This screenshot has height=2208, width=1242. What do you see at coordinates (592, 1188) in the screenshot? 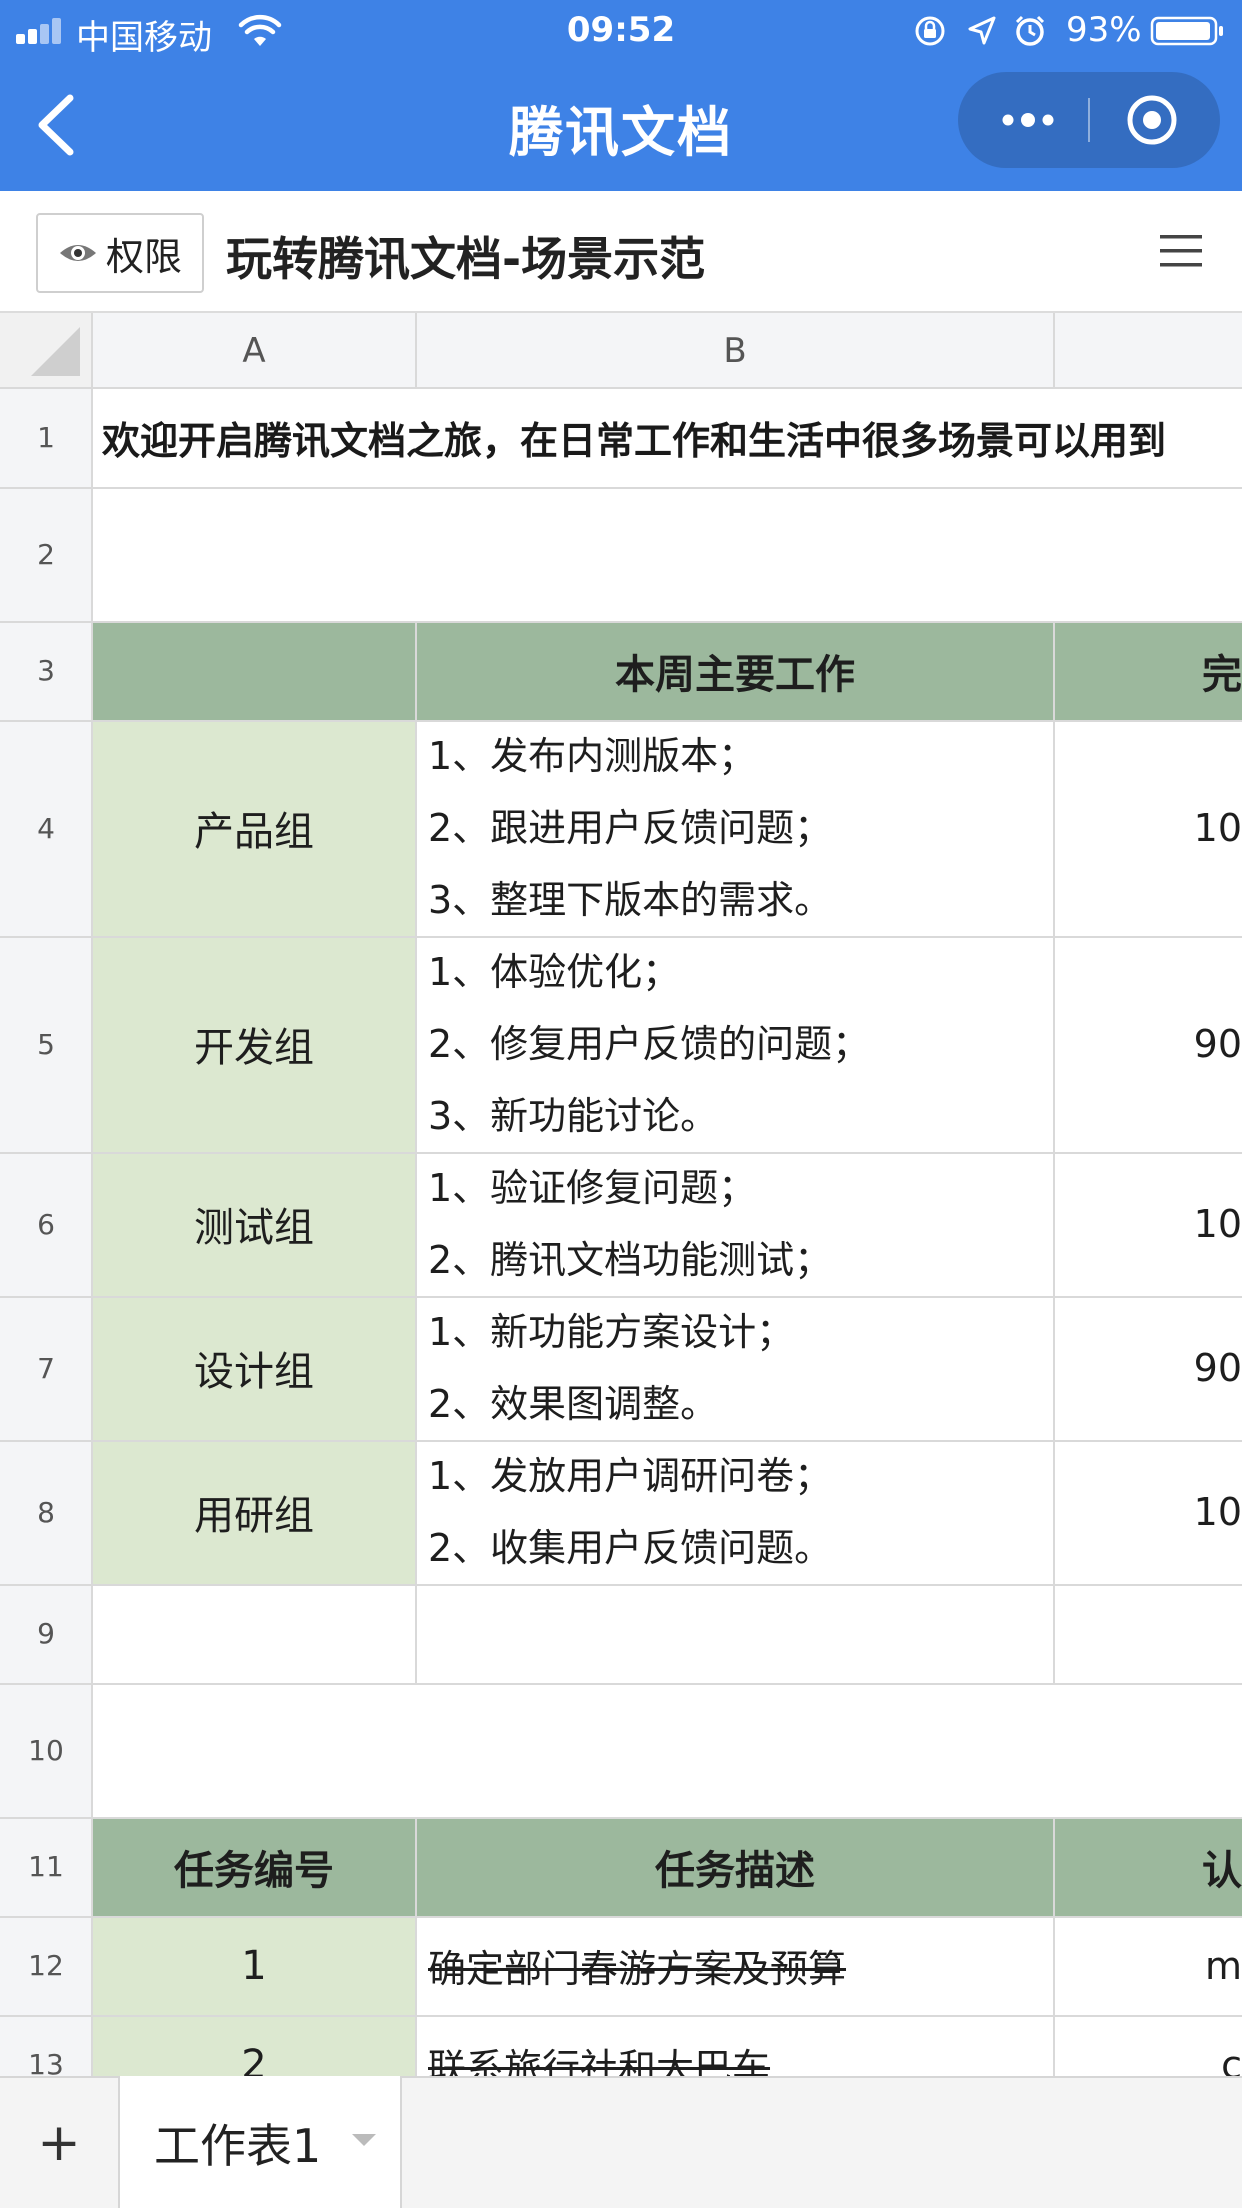
I see `task-line: 1、验证修复问题；` at bounding box center [592, 1188].